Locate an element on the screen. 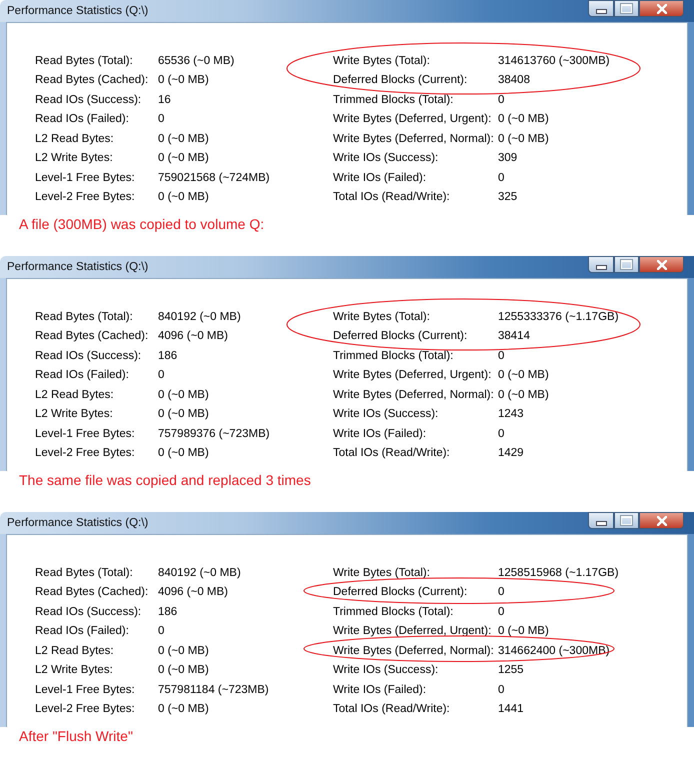 Image resolution: width=694 pixels, height=759 pixels. caption-text: A file (300MB) was copied to volume Q: is located at coordinates (142, 224).